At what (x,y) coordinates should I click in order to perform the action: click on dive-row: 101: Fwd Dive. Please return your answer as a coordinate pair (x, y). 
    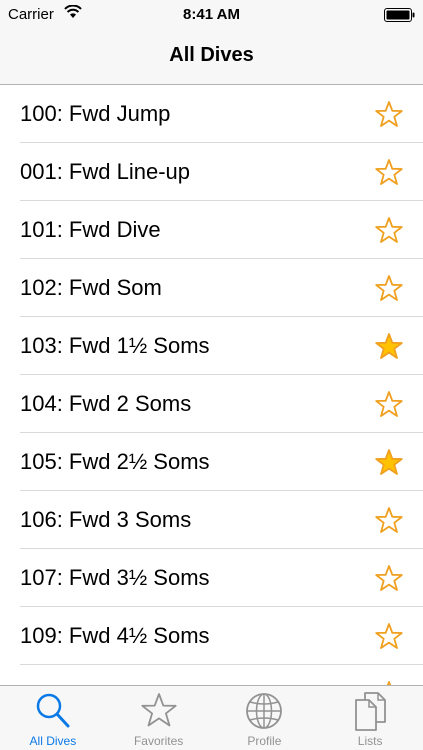
    Looking at the image, I should click on (211, 230).